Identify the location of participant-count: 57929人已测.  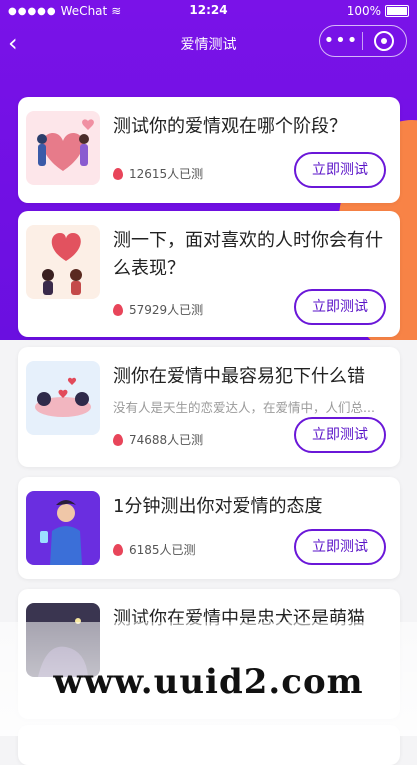
(158, 309).